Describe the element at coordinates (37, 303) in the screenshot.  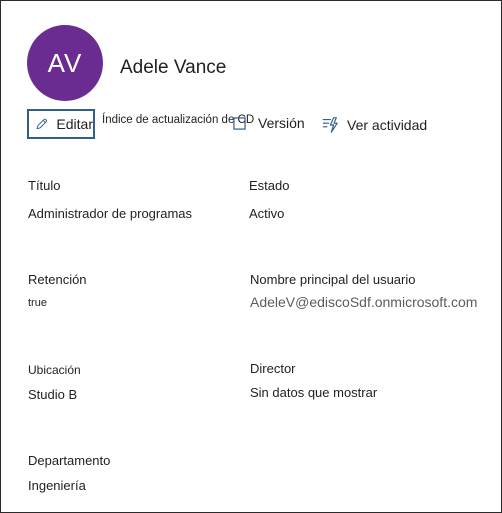
I see `retention-value: true` at that location.